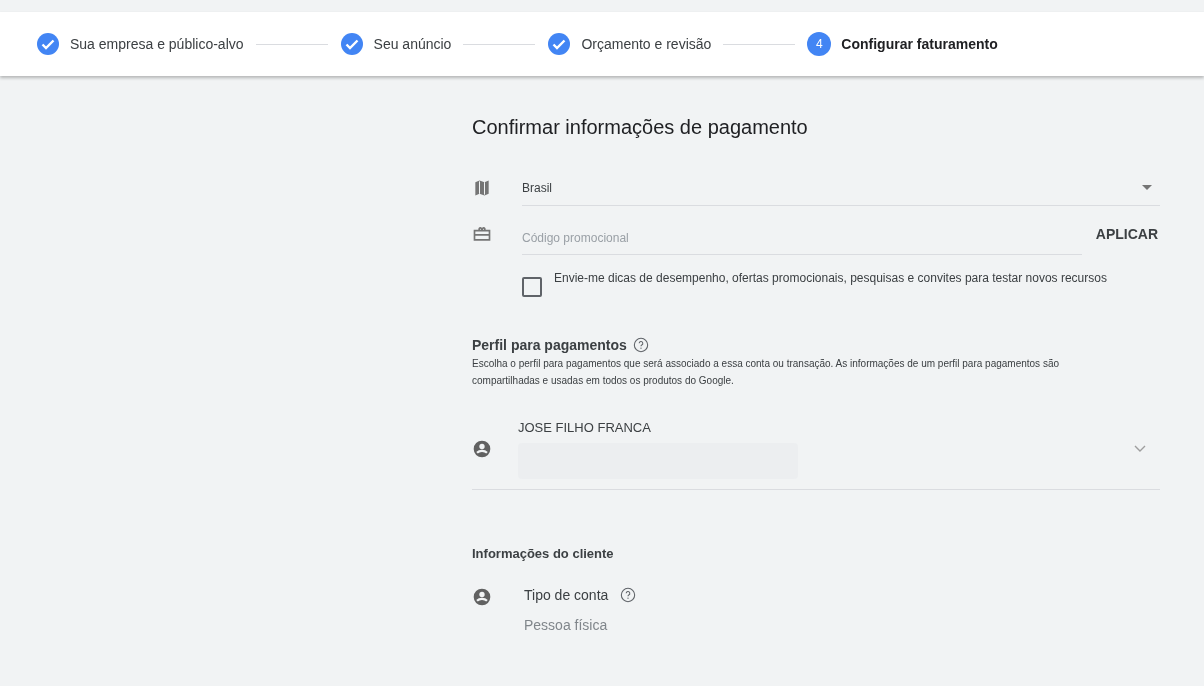 The height and width of the screenshot is (686, 1204). I want to click on field-value: Pessoa física, so click(566, 625).